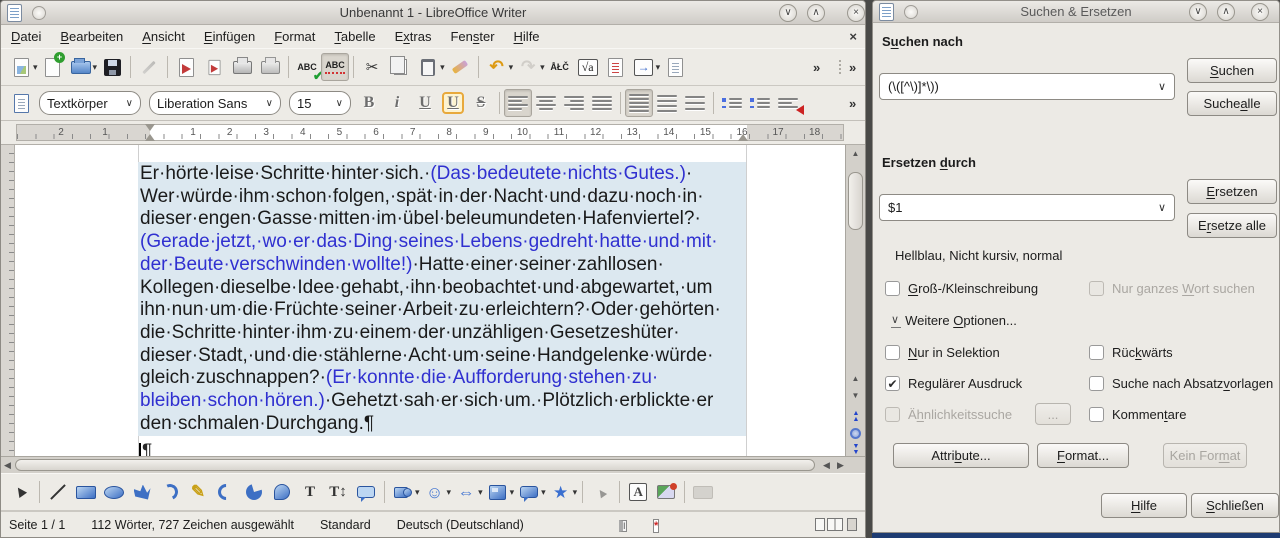 This screenshot has height=538, width=1280. Describe the element at coordinates (1260, 12) in the screenshot. I see `dialog-close-button: ×` at that location.